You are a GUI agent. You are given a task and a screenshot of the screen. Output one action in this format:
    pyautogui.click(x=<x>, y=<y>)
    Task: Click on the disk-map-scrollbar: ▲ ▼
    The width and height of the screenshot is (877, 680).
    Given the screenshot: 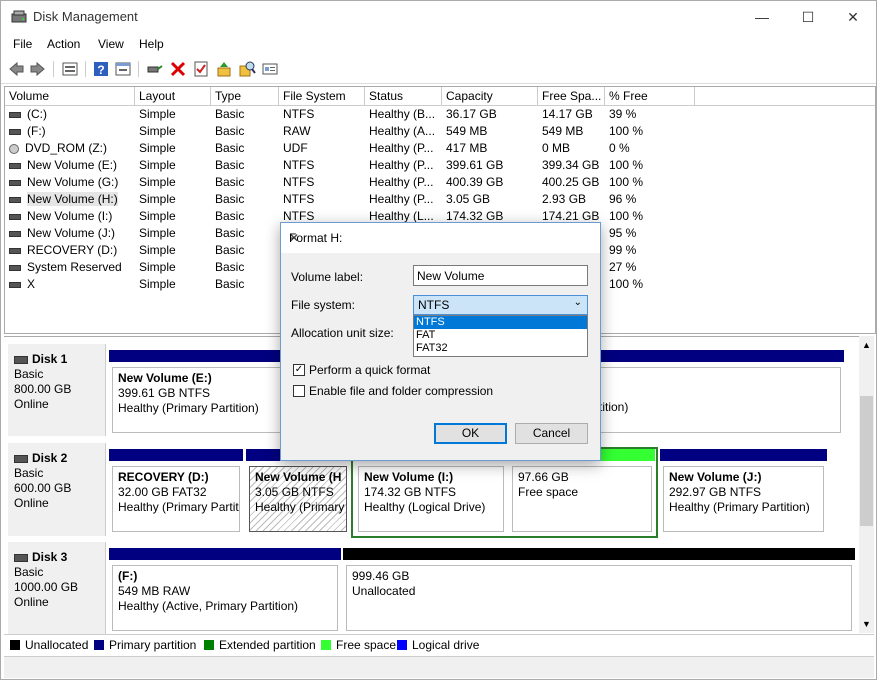 What is the action you would take?
    pyautogui.click(x=866, y=484)
    